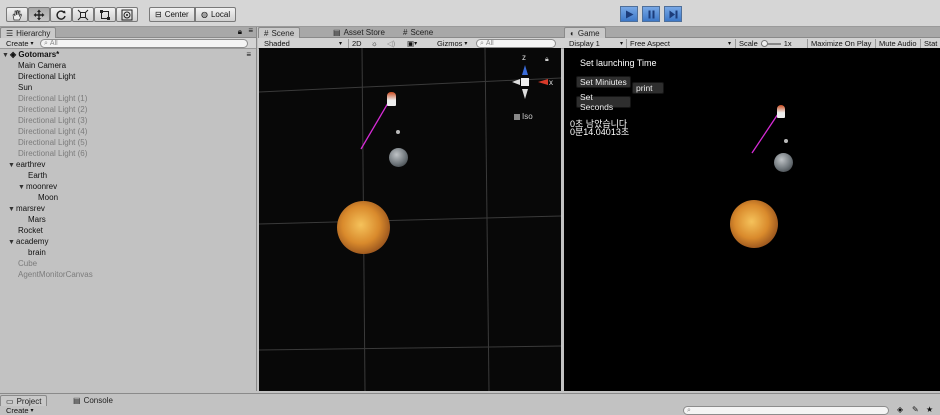 This screenshot has height=415, width=940. What do you see at coordinates (840, 43) in the screenshot?
I see `maximize-on-play-toggle: Maximize On Play` at bounding box center [840, 43].